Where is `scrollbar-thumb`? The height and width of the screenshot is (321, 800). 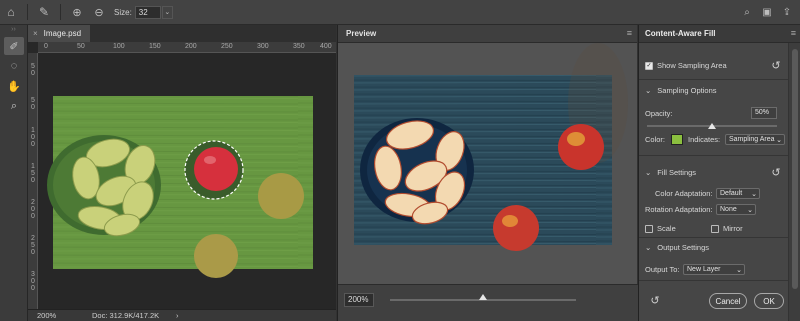
scrollbar-thumb is located at coordinates (795, 169).